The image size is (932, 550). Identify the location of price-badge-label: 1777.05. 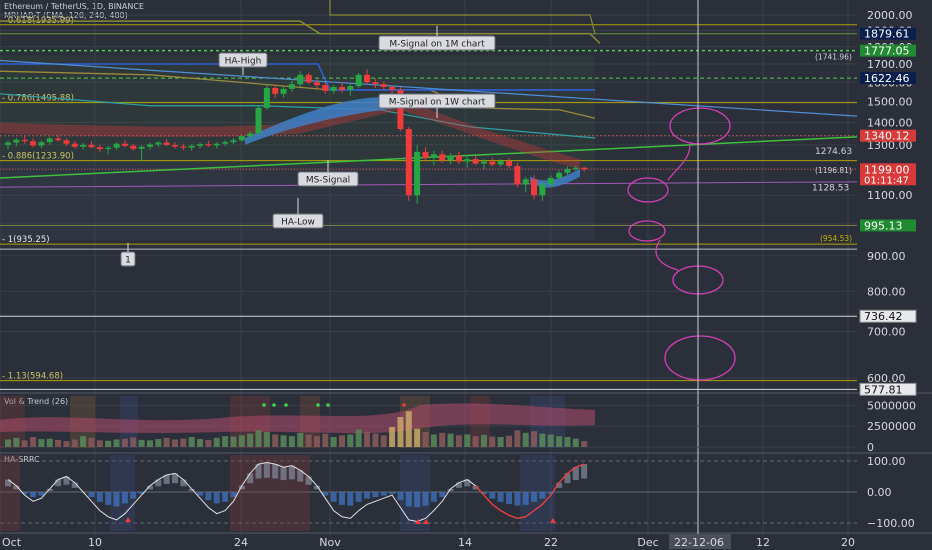
(887, 51).